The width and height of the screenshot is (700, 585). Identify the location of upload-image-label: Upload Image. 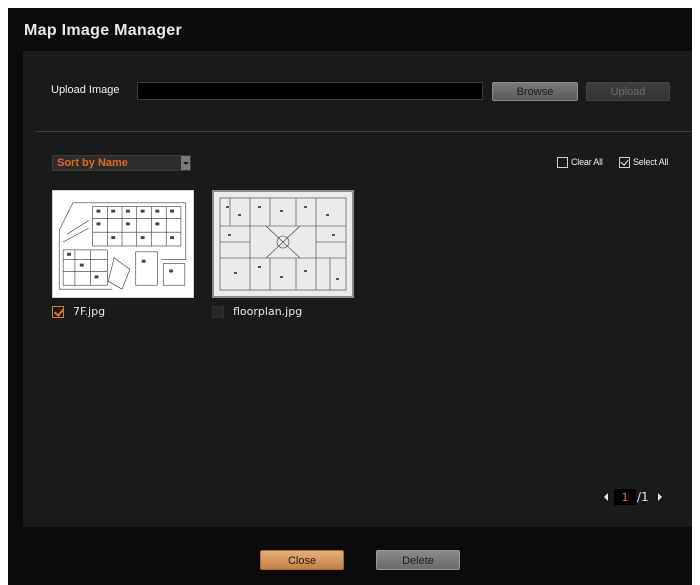
(85, 90).